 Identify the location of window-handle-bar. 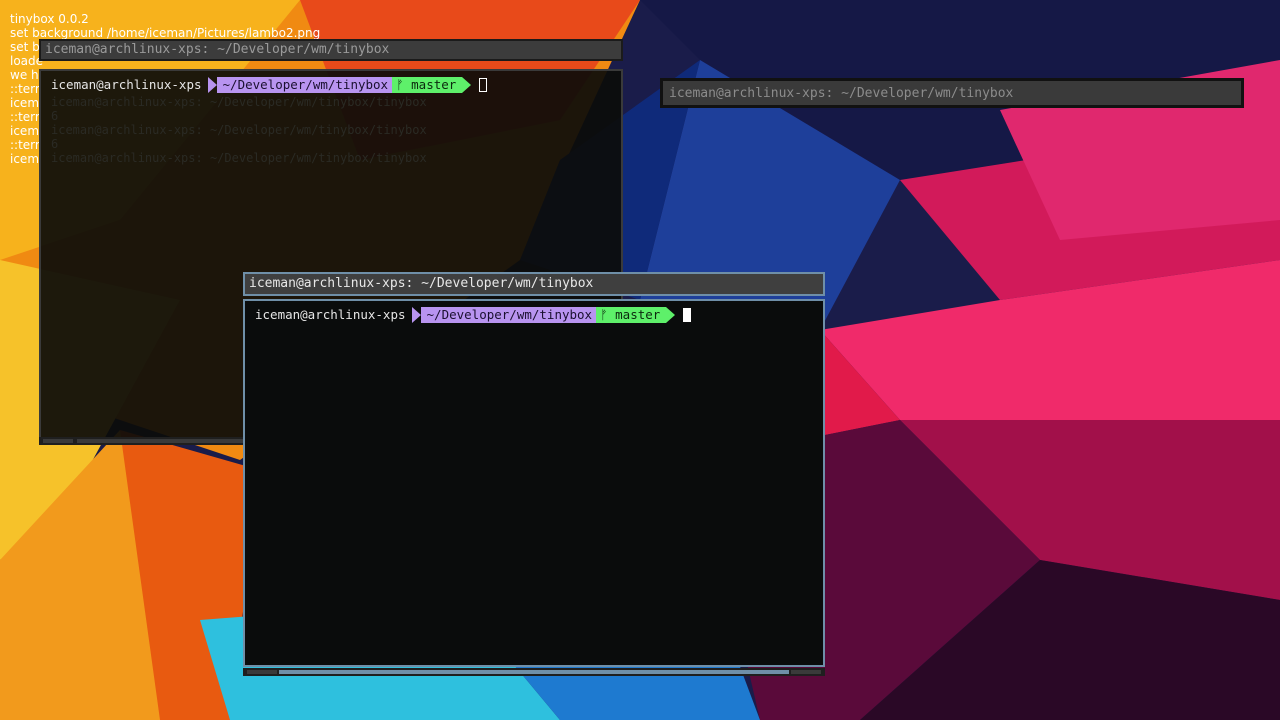
(534, 672).